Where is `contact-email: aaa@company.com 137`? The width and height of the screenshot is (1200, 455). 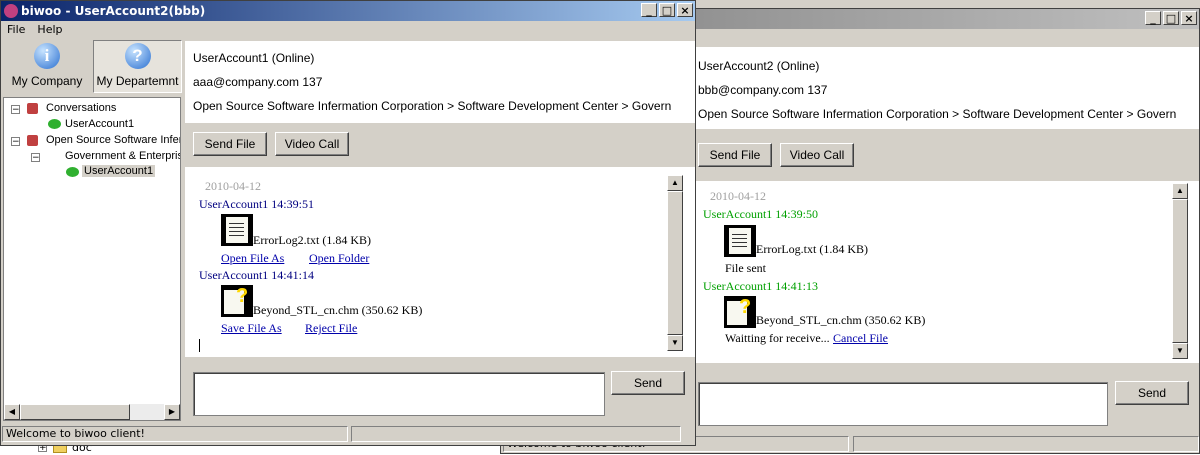 contact-email: aaa@company.com 137 is located at coordinates (258, 82).